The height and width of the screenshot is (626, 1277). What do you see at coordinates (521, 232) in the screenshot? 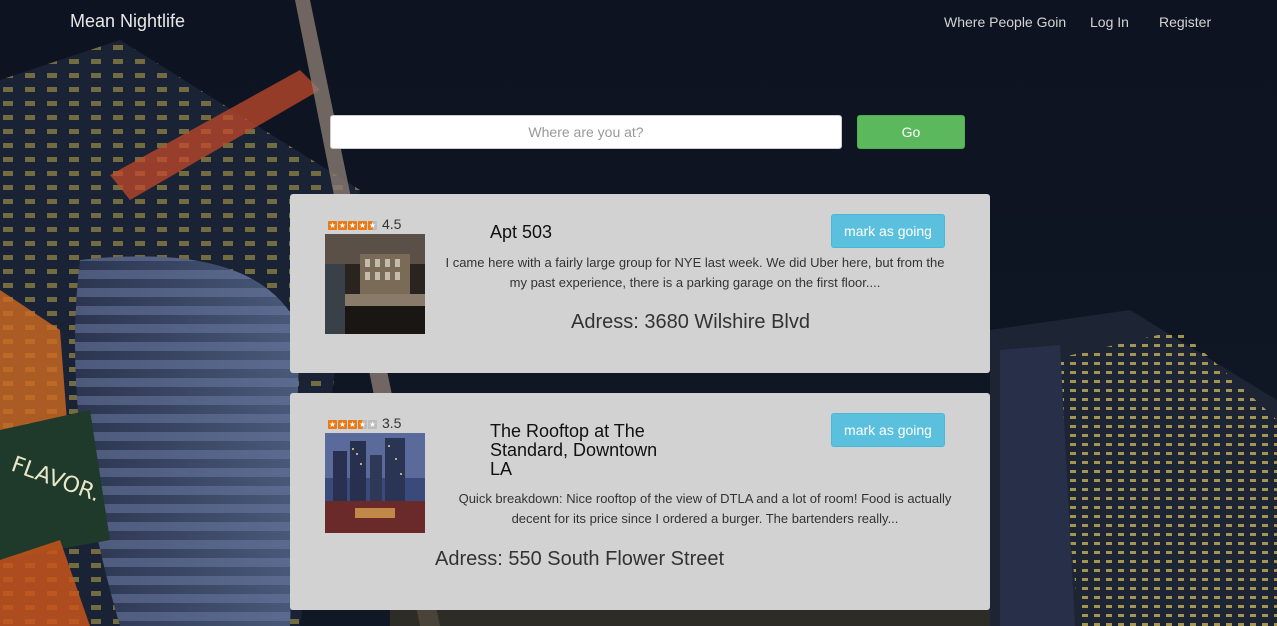
I see `venue-name: Apt 503` at bounding box center [521, 232].